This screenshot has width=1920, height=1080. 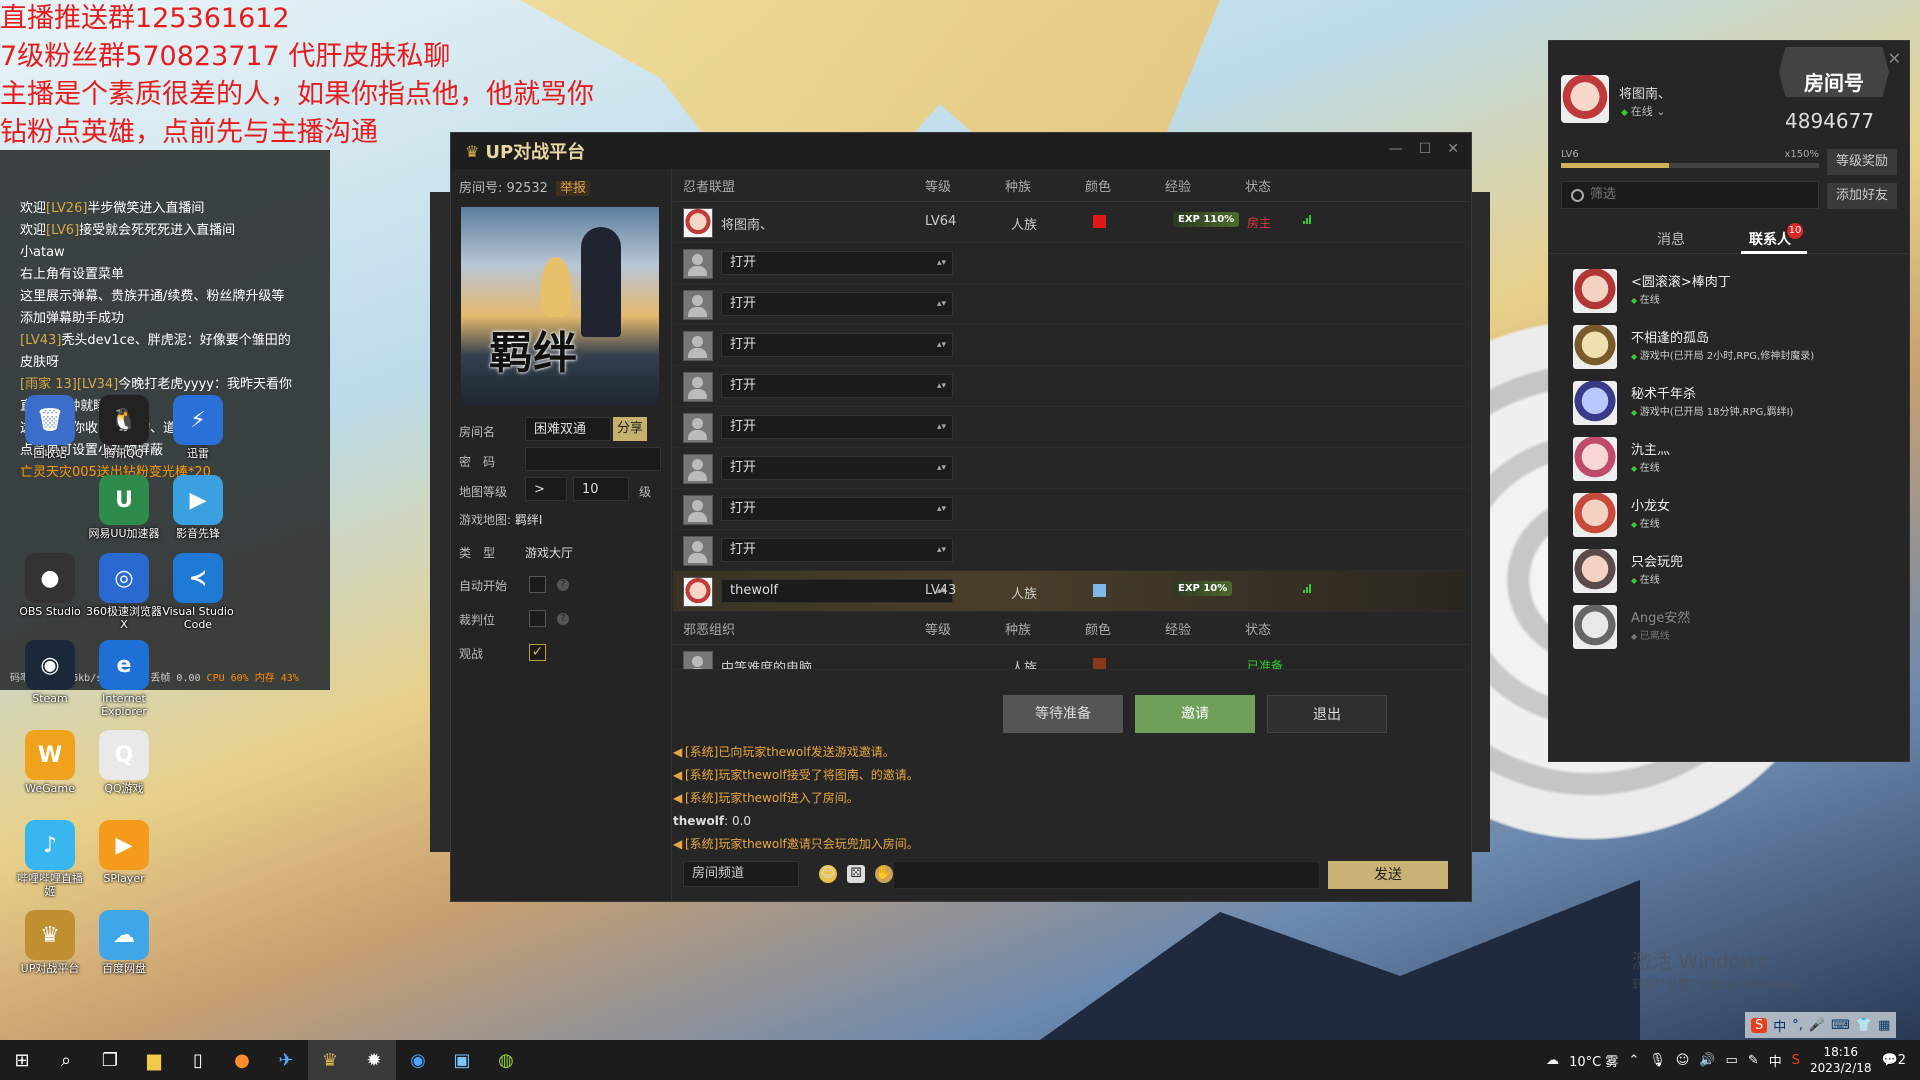 I want to click on share-button: 分享, so click(x=630, y=429).